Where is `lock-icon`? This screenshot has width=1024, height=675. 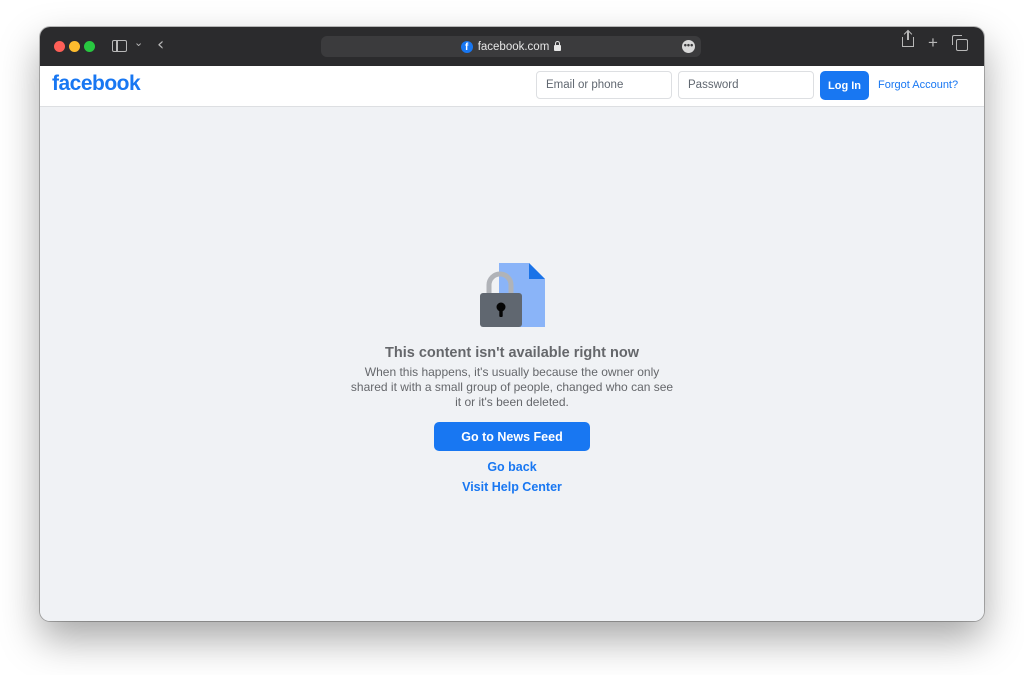 lock-icon is located at coordinates (558, 46).